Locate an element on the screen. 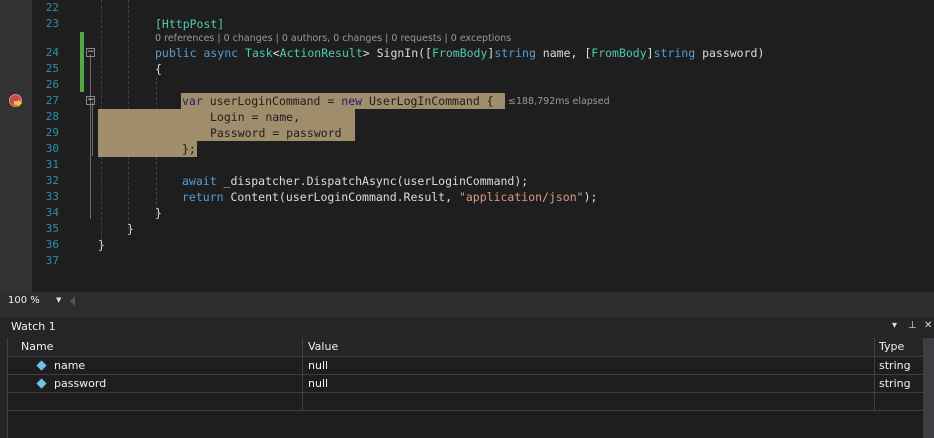 The image size is (934, 438). code-token: > SignIn([ is located at coordinates (397, 53).